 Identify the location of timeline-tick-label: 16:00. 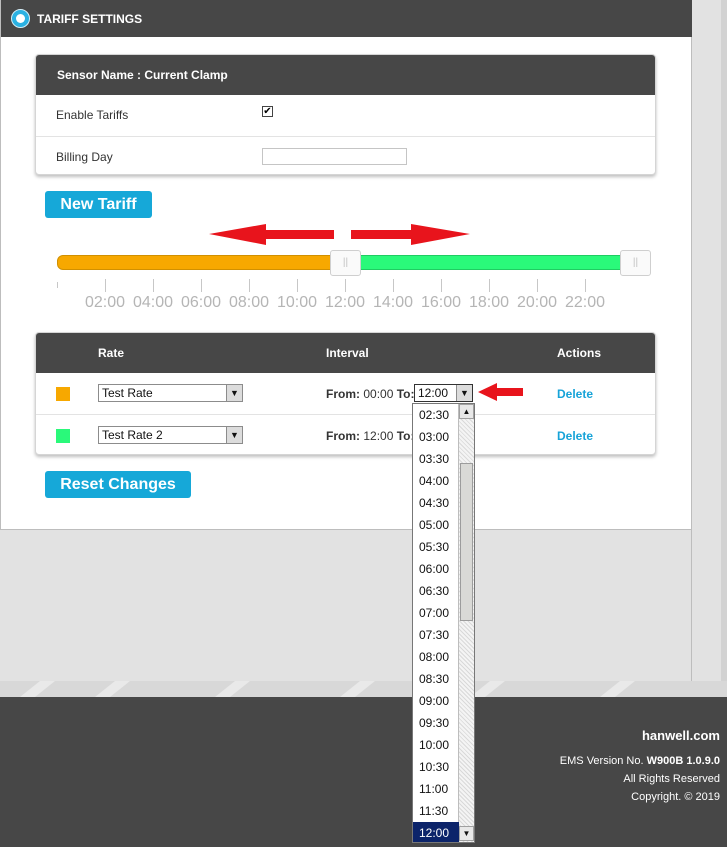
(441, 302).